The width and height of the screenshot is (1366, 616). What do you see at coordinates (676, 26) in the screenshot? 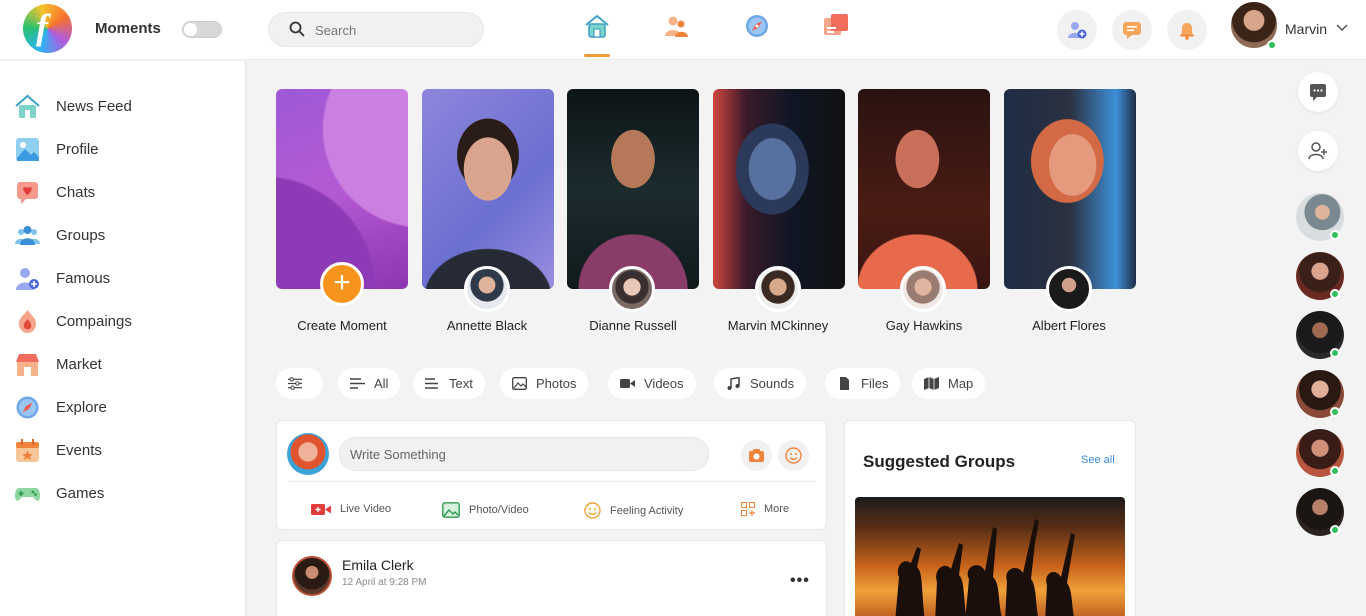
I see `friends-nav-icon` at bounding box center [676, 26].